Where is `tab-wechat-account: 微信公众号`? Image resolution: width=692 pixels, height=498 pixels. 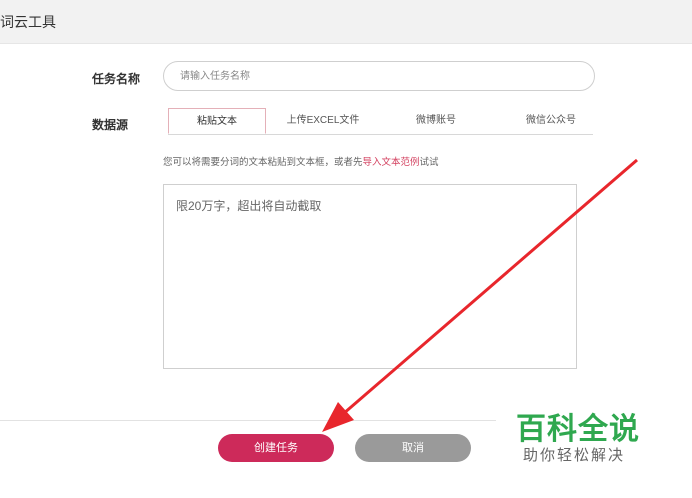
tab-wechat-account: 微信公众号 is located at coordinates (551, 121).